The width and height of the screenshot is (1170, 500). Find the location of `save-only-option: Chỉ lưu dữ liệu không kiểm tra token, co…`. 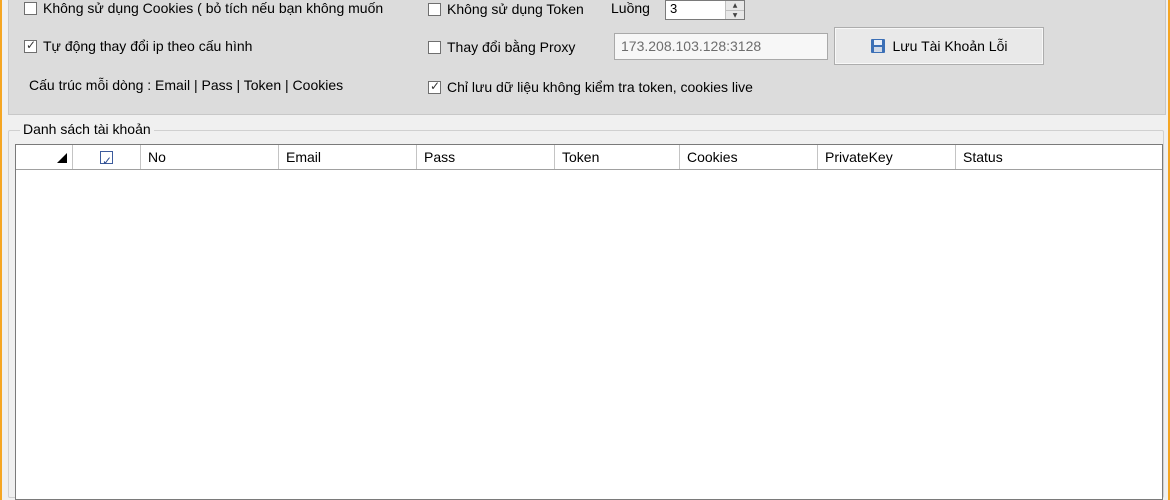

save-only-option: Chỉ lưu dữ liệu không kiểm tra token, co… is located at coordinates (590, 87).